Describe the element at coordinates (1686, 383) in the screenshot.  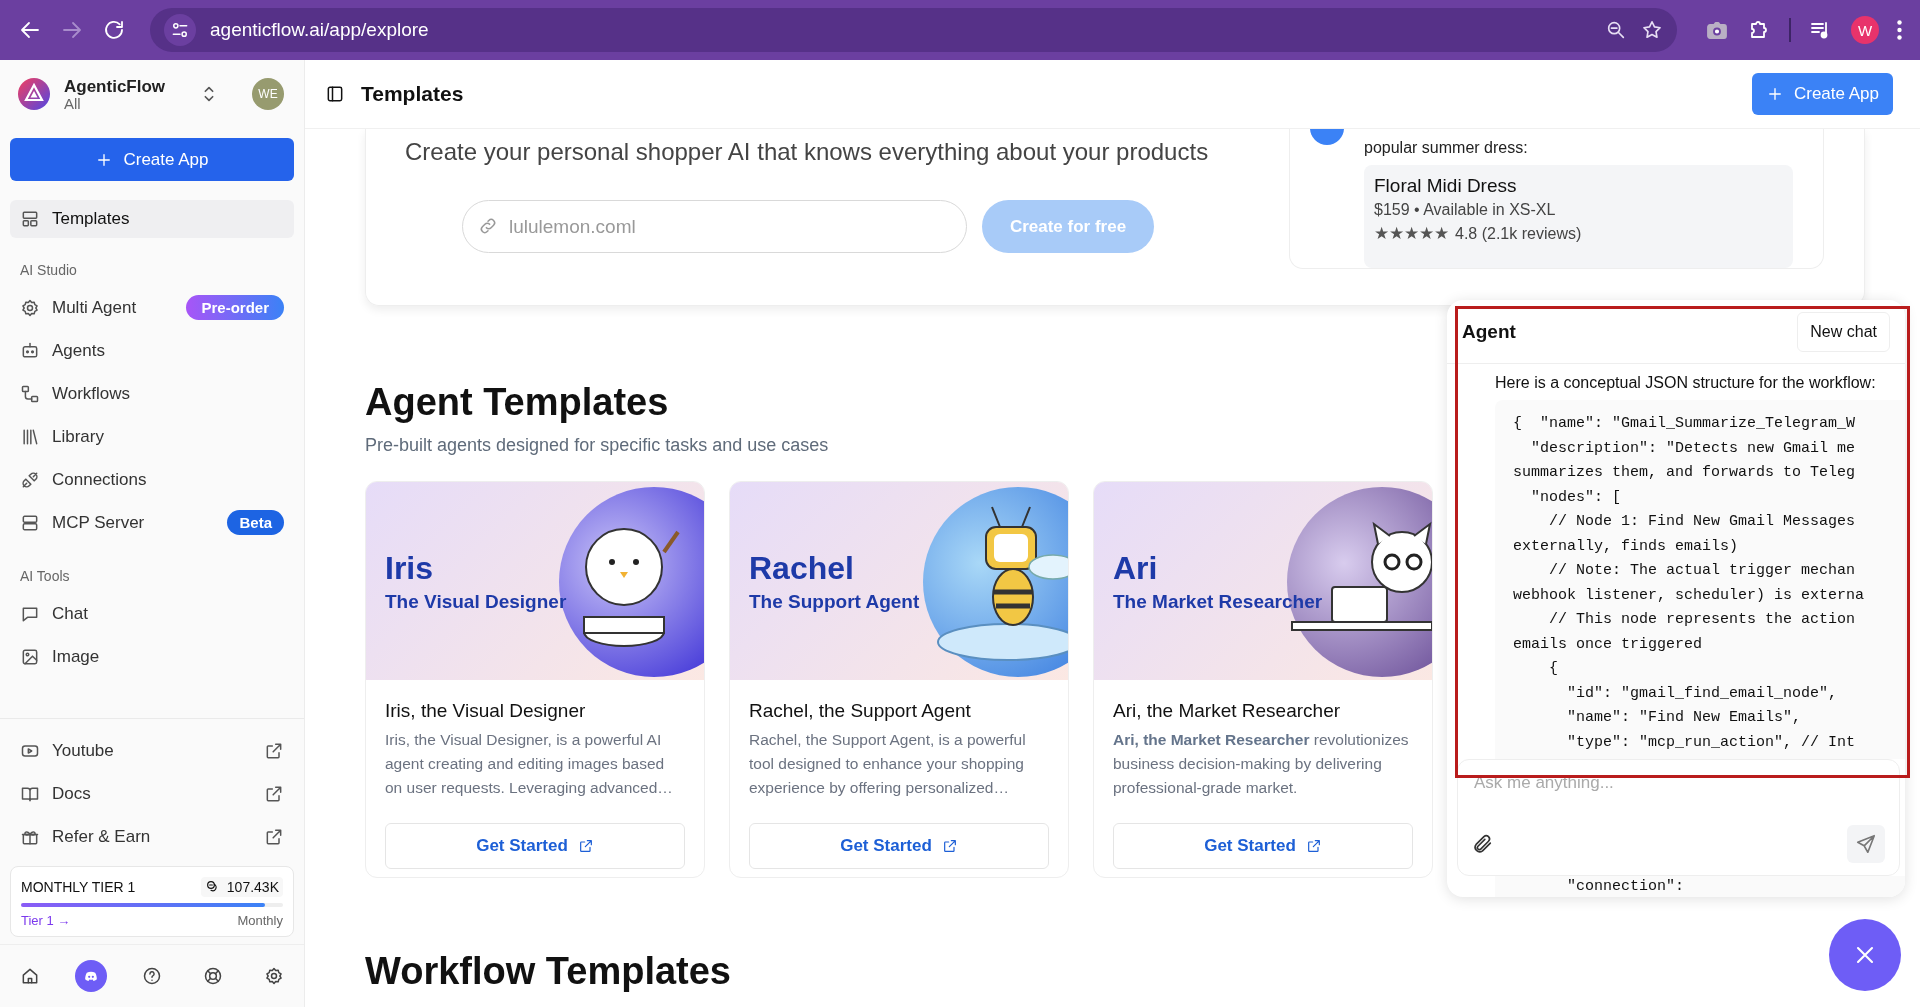
I see `chat-message: Here is a conceptual JSON structure for the workflow:` at that location.